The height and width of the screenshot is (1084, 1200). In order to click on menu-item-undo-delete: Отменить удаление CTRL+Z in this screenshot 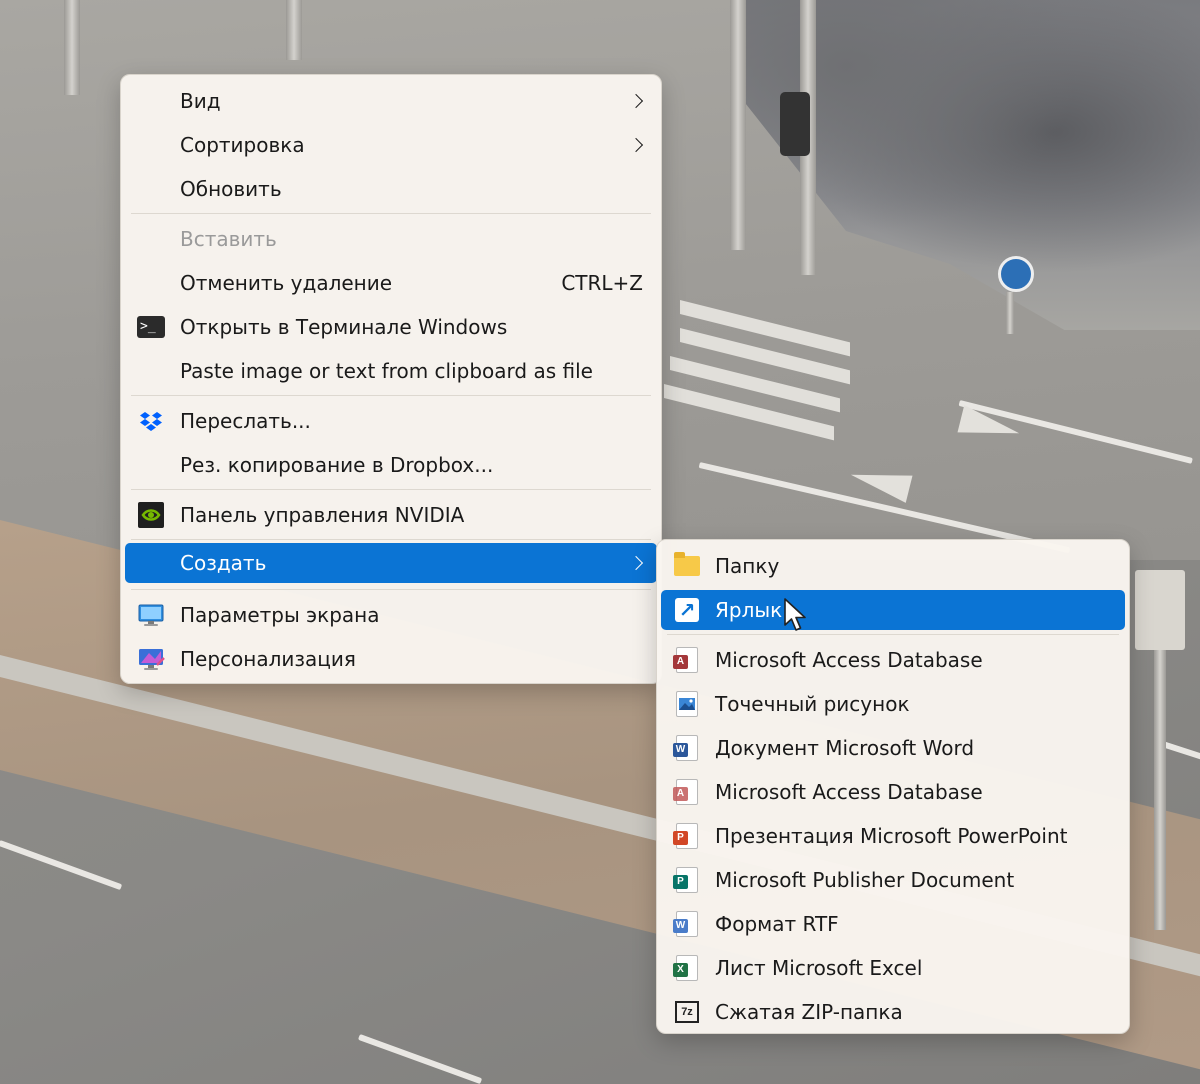, I will do `click(391, 283)`.